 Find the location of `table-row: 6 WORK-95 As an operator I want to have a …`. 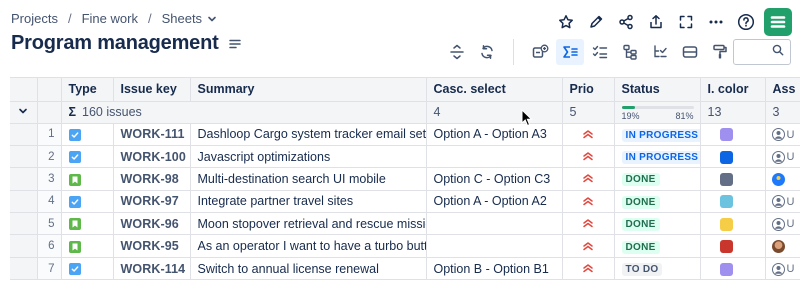

table-row: 6 WORK-95 As an operator I want to have a … is located at coordinates (405, 246).